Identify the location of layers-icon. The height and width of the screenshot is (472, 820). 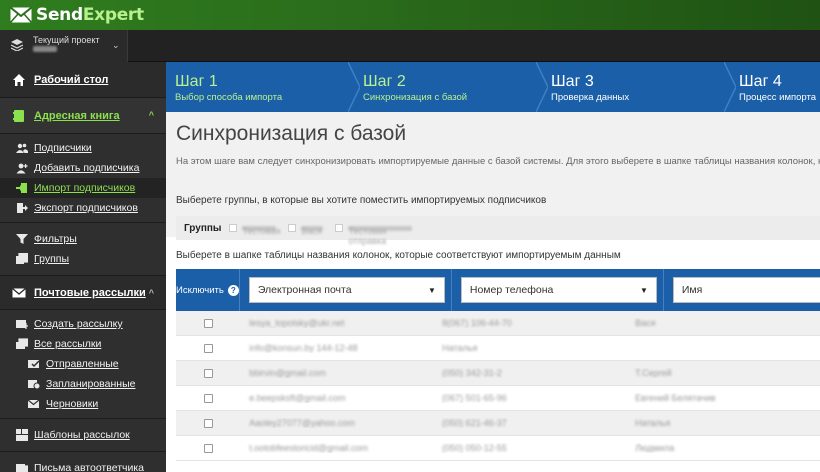
(17, 45).